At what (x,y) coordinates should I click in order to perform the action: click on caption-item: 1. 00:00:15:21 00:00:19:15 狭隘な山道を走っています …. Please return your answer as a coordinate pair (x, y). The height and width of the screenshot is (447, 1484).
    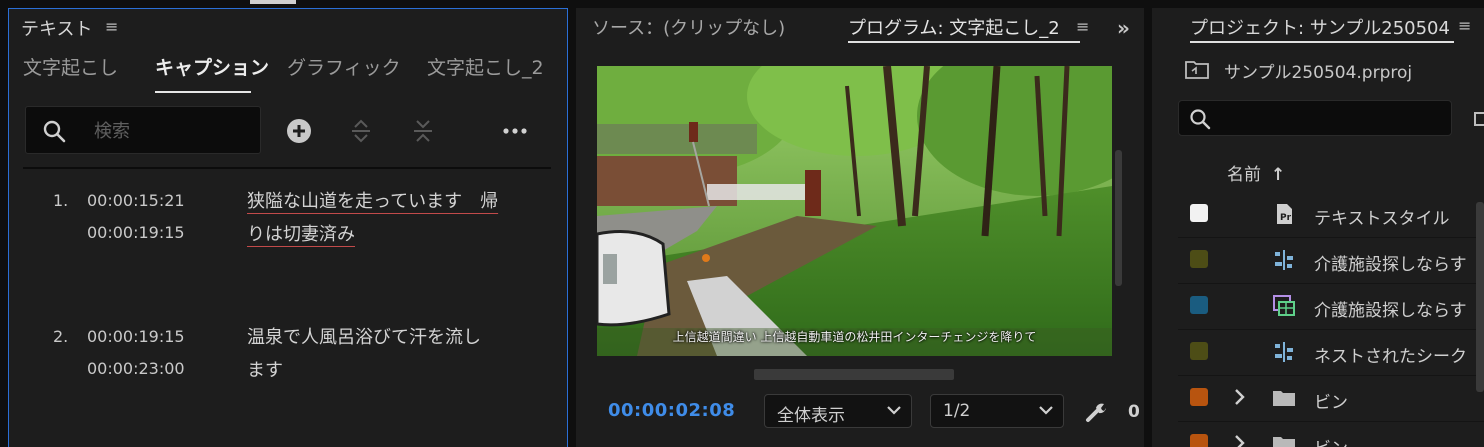
    Looking at the image, I should click on (288, 245).